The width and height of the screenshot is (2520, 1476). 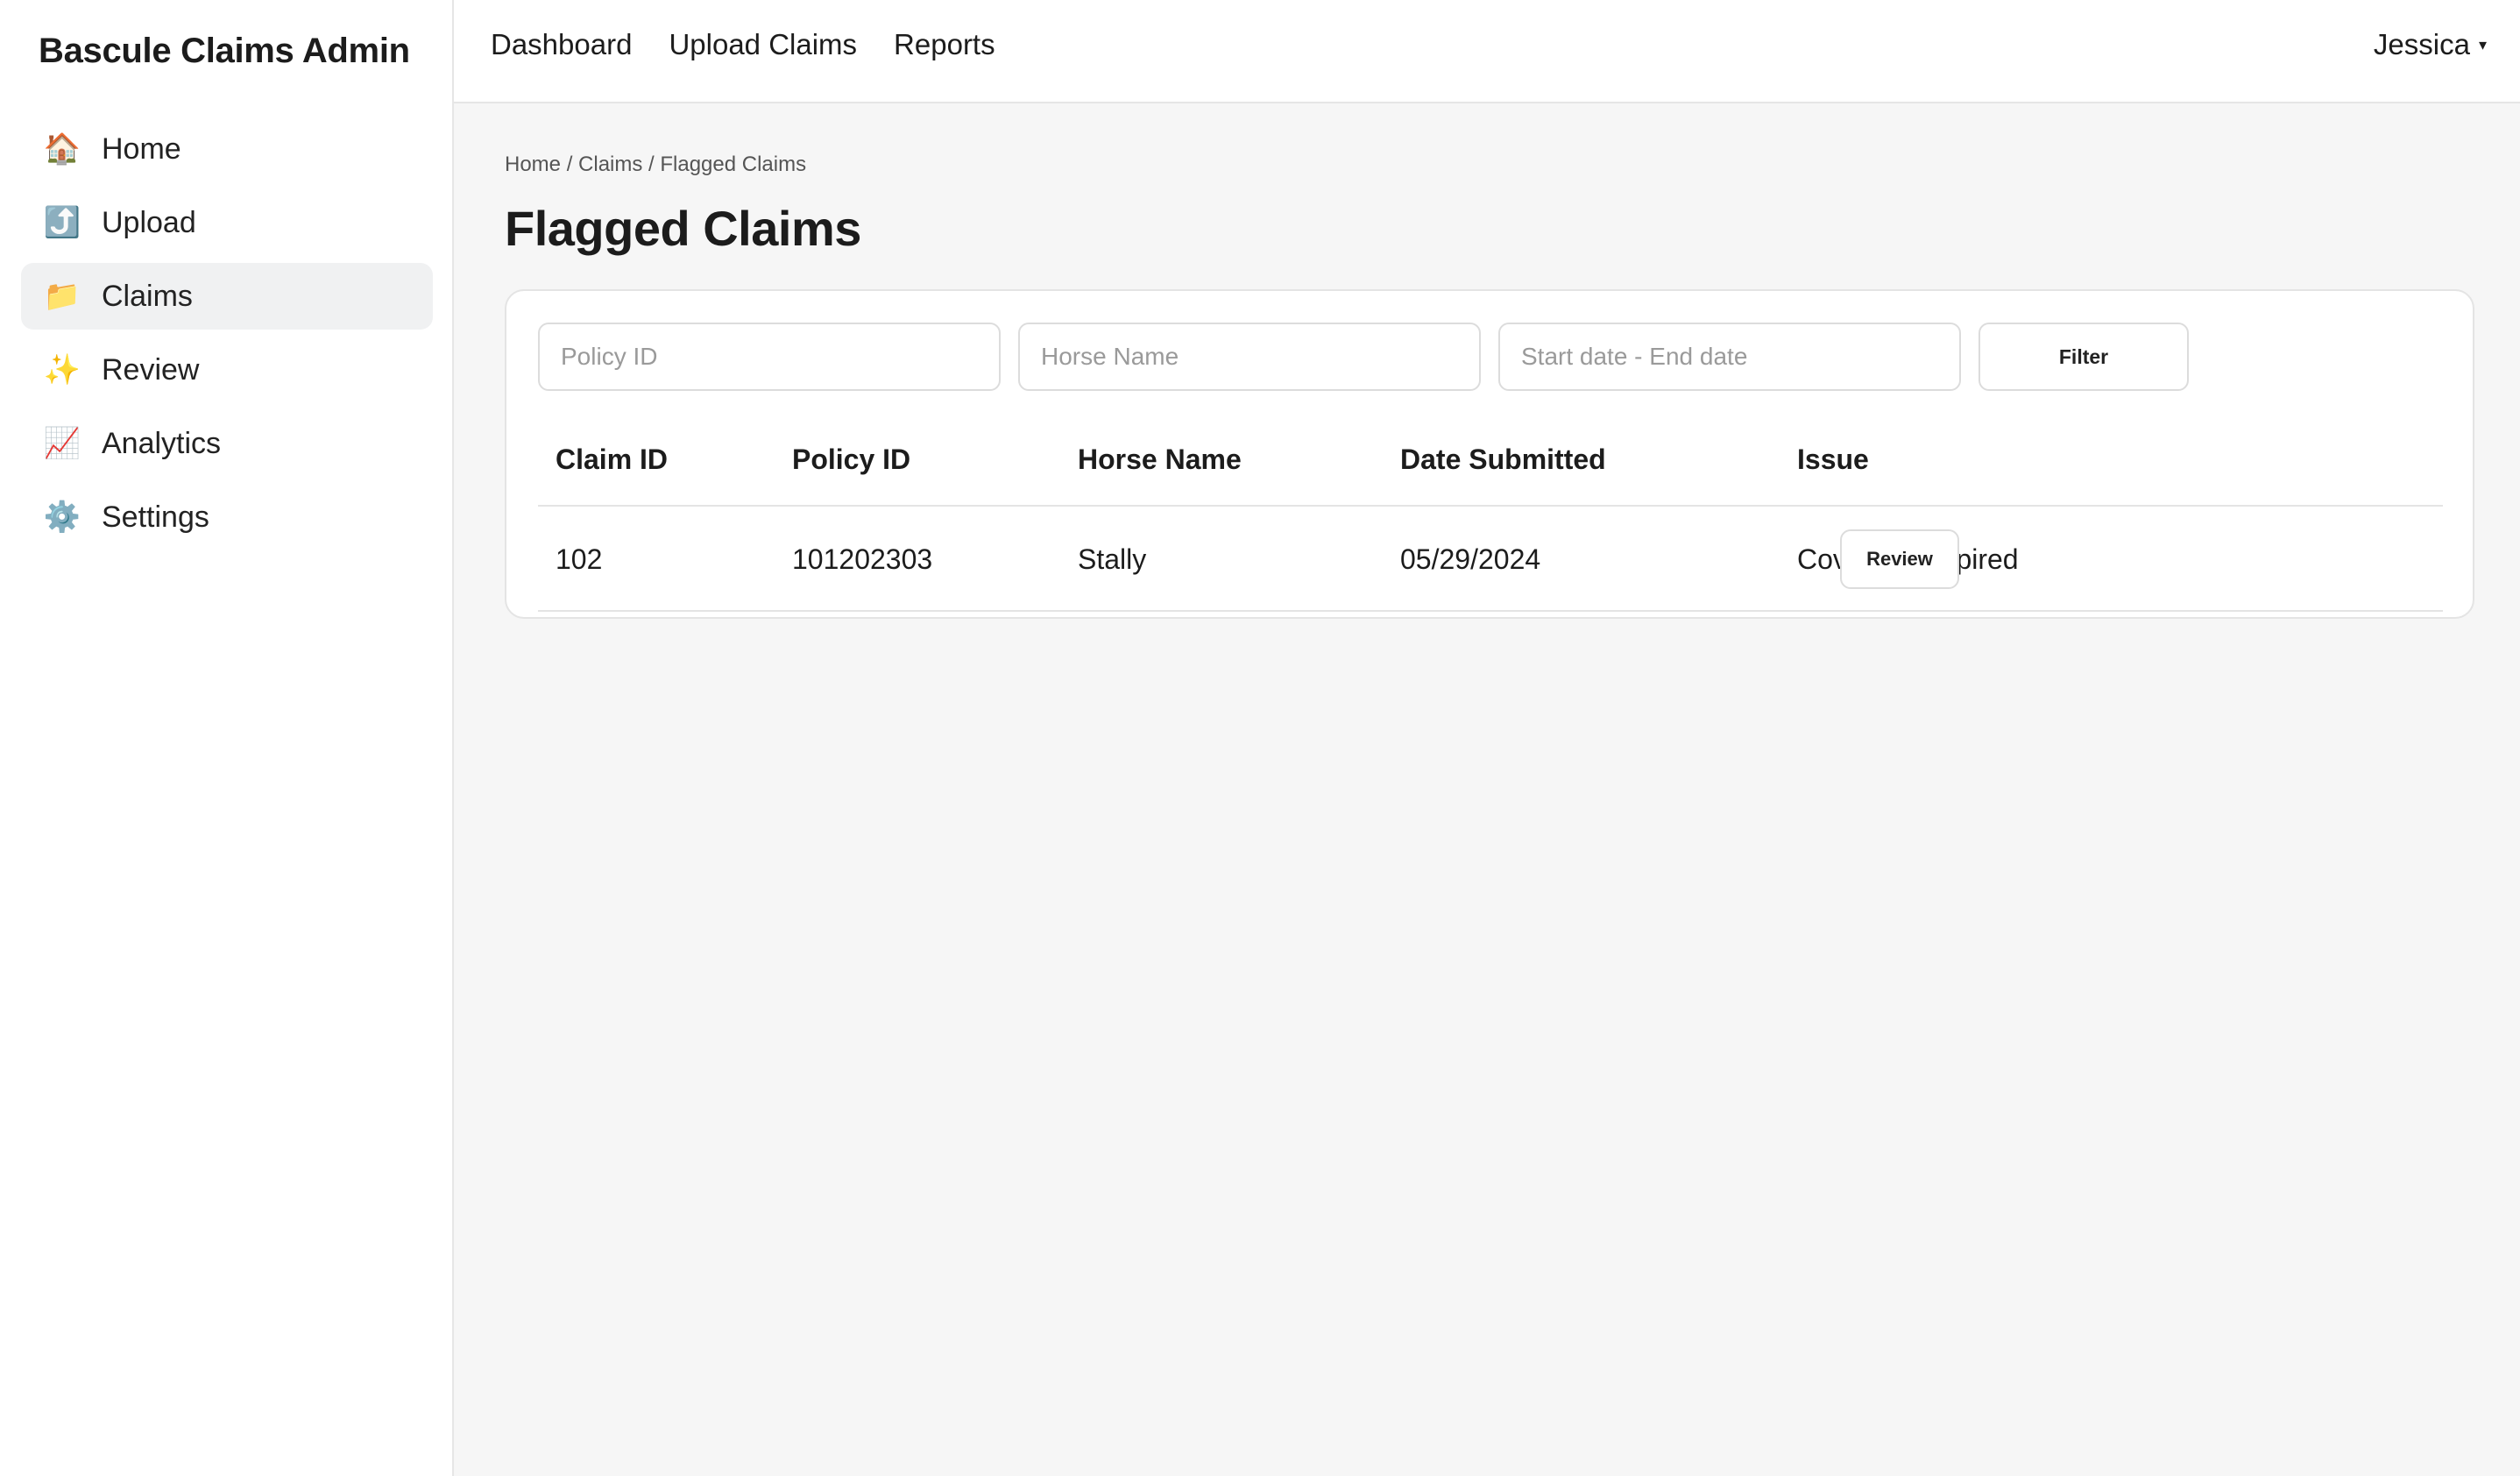 What do you see at coordinates (1729, 357) in the screenshot?
I see `date-range-input` at bounding box center [1729, 357].